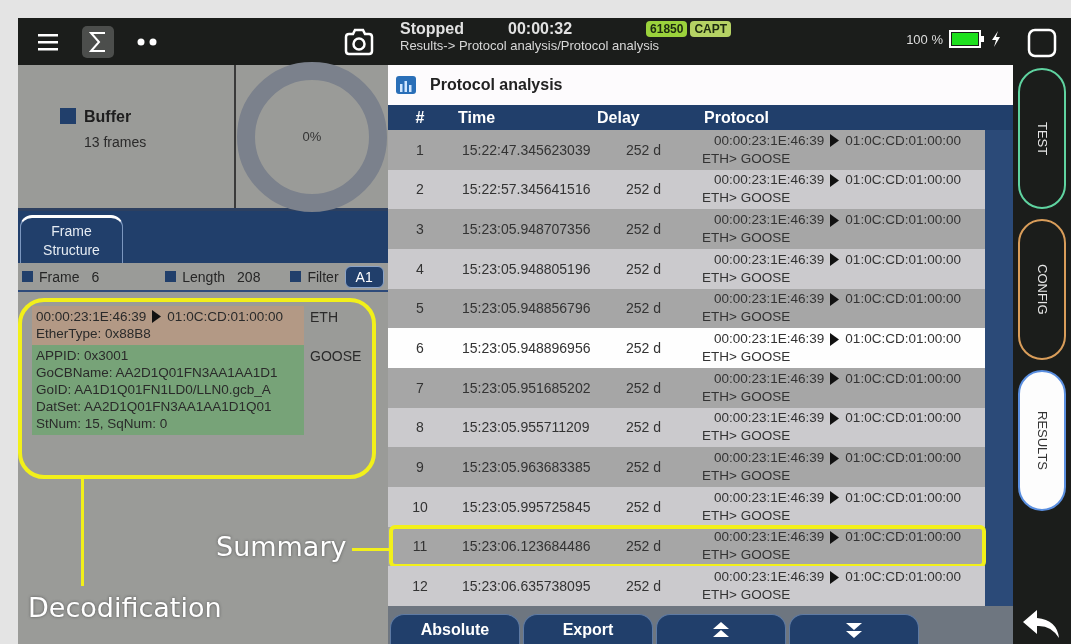 The image size is (1071, 644). I want to click on table-cell-text: 5, so click(420, 308).